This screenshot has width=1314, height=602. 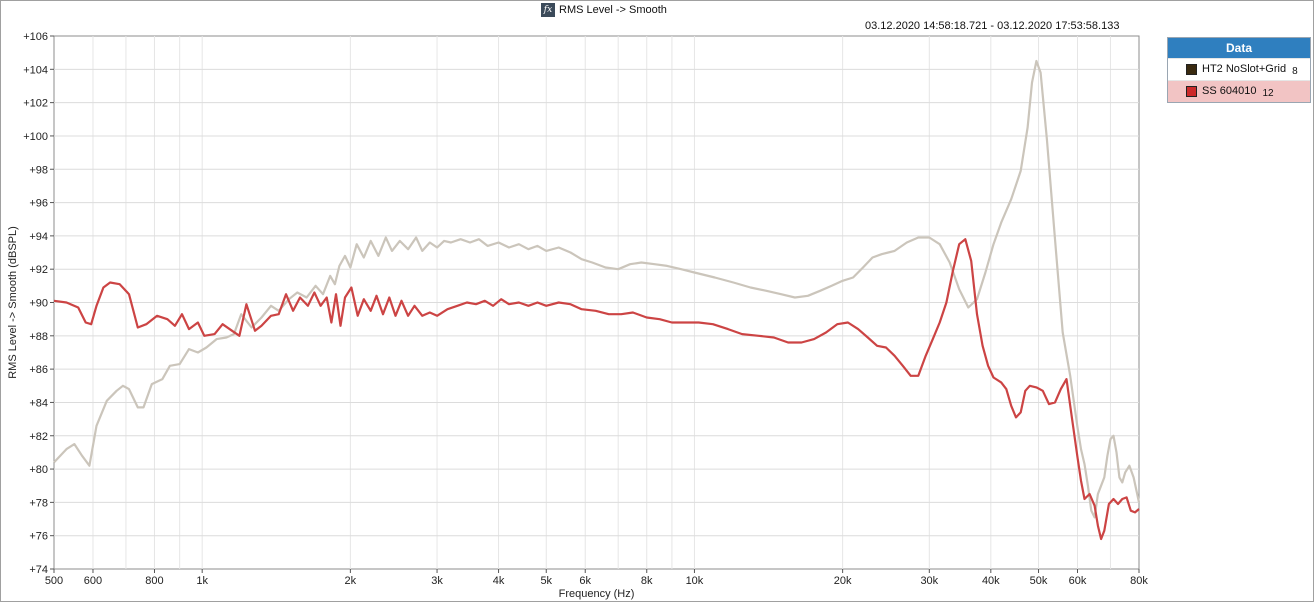 What do you see at coordinates (1244, 69) in the screenshot?
I see `legend-label: HT2 NoSlot+Grid` at bounding box center [1244, 69].